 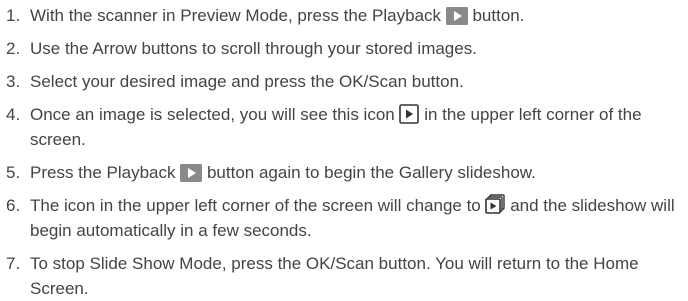 I want to click on step-text-segment: button., so click(x=496, y=15).